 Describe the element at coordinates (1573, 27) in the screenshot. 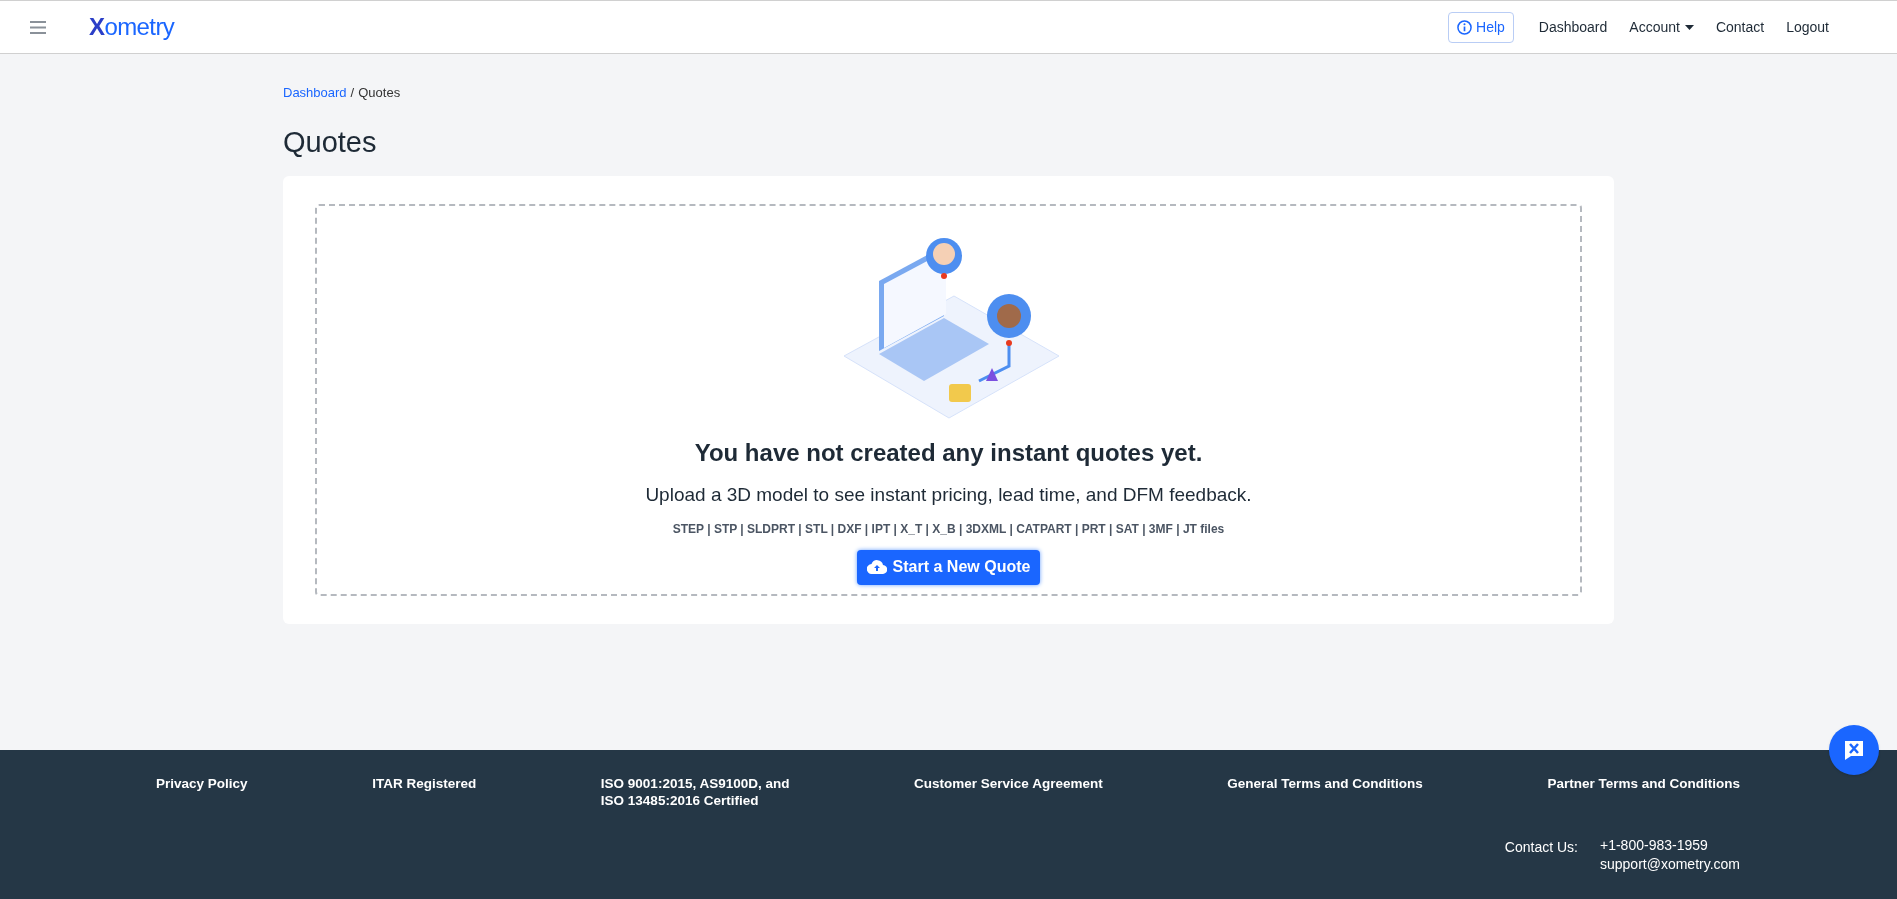

I see `nav-link: Dashboard` at that location.